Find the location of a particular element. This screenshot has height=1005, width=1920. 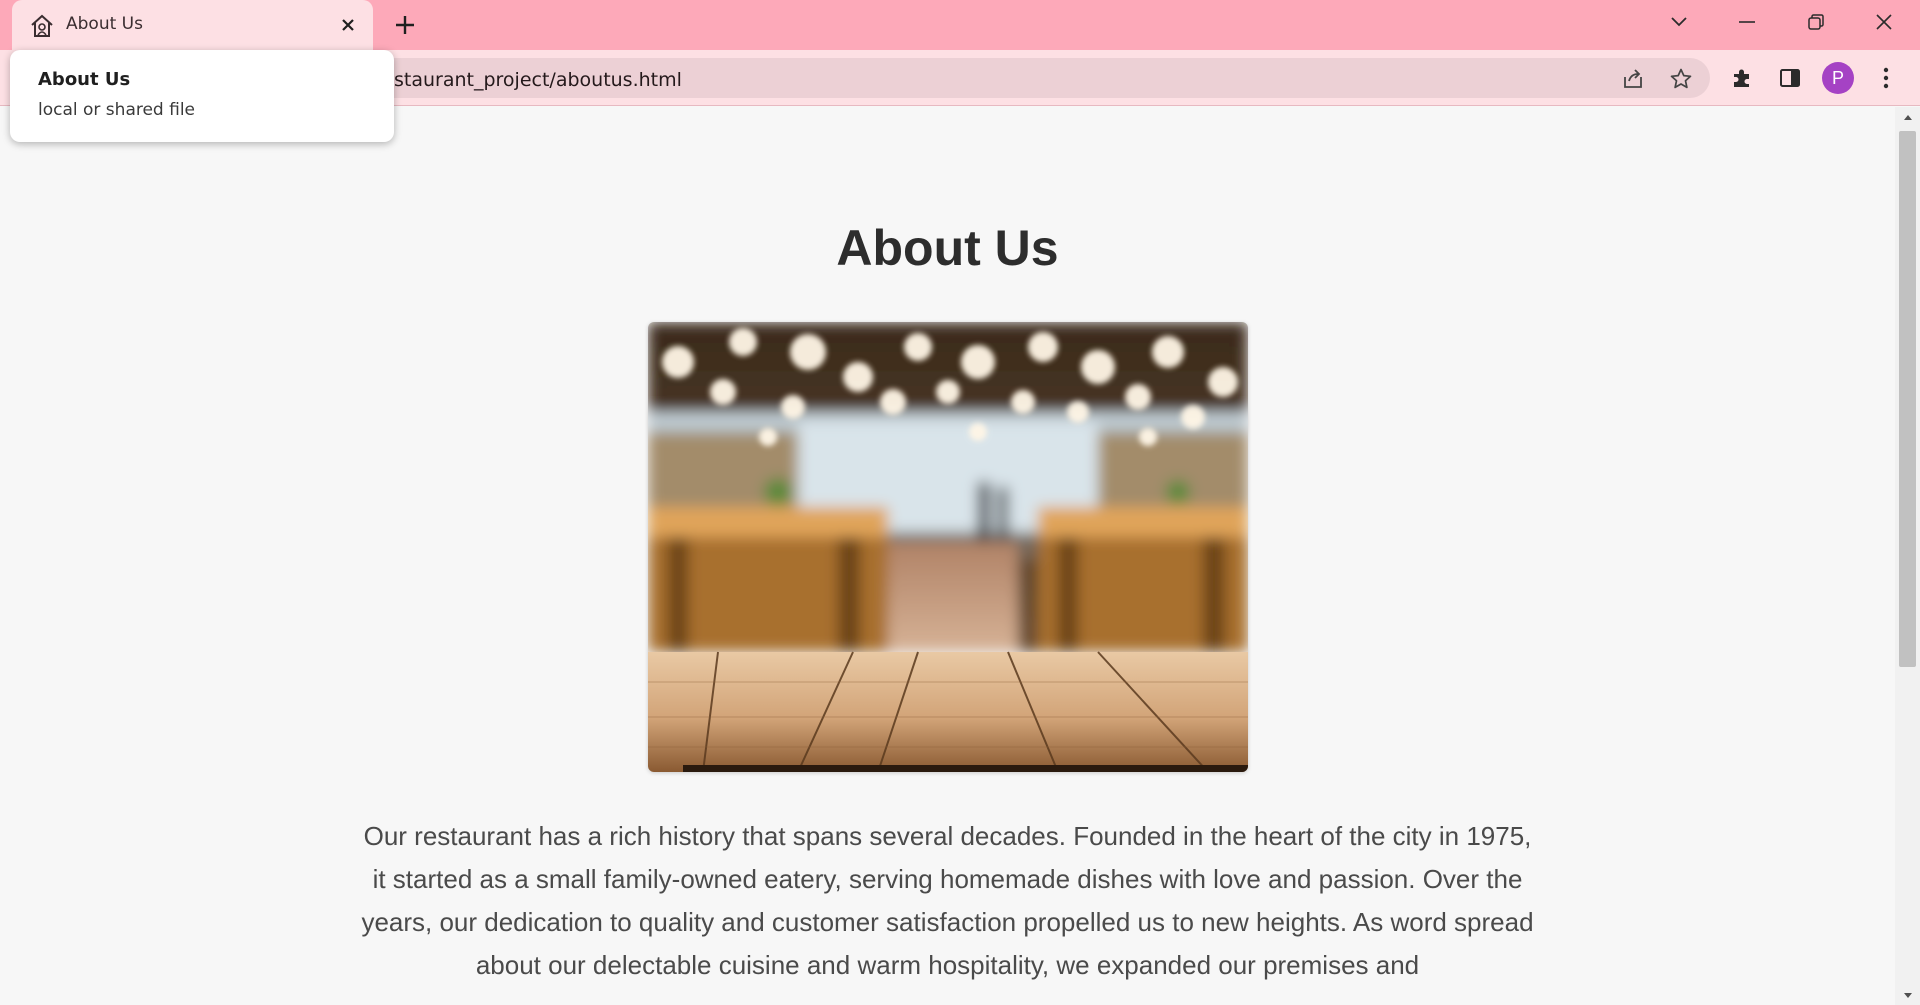

hover-card-subtitle: local or shared file is located at coordinates (117, 110).